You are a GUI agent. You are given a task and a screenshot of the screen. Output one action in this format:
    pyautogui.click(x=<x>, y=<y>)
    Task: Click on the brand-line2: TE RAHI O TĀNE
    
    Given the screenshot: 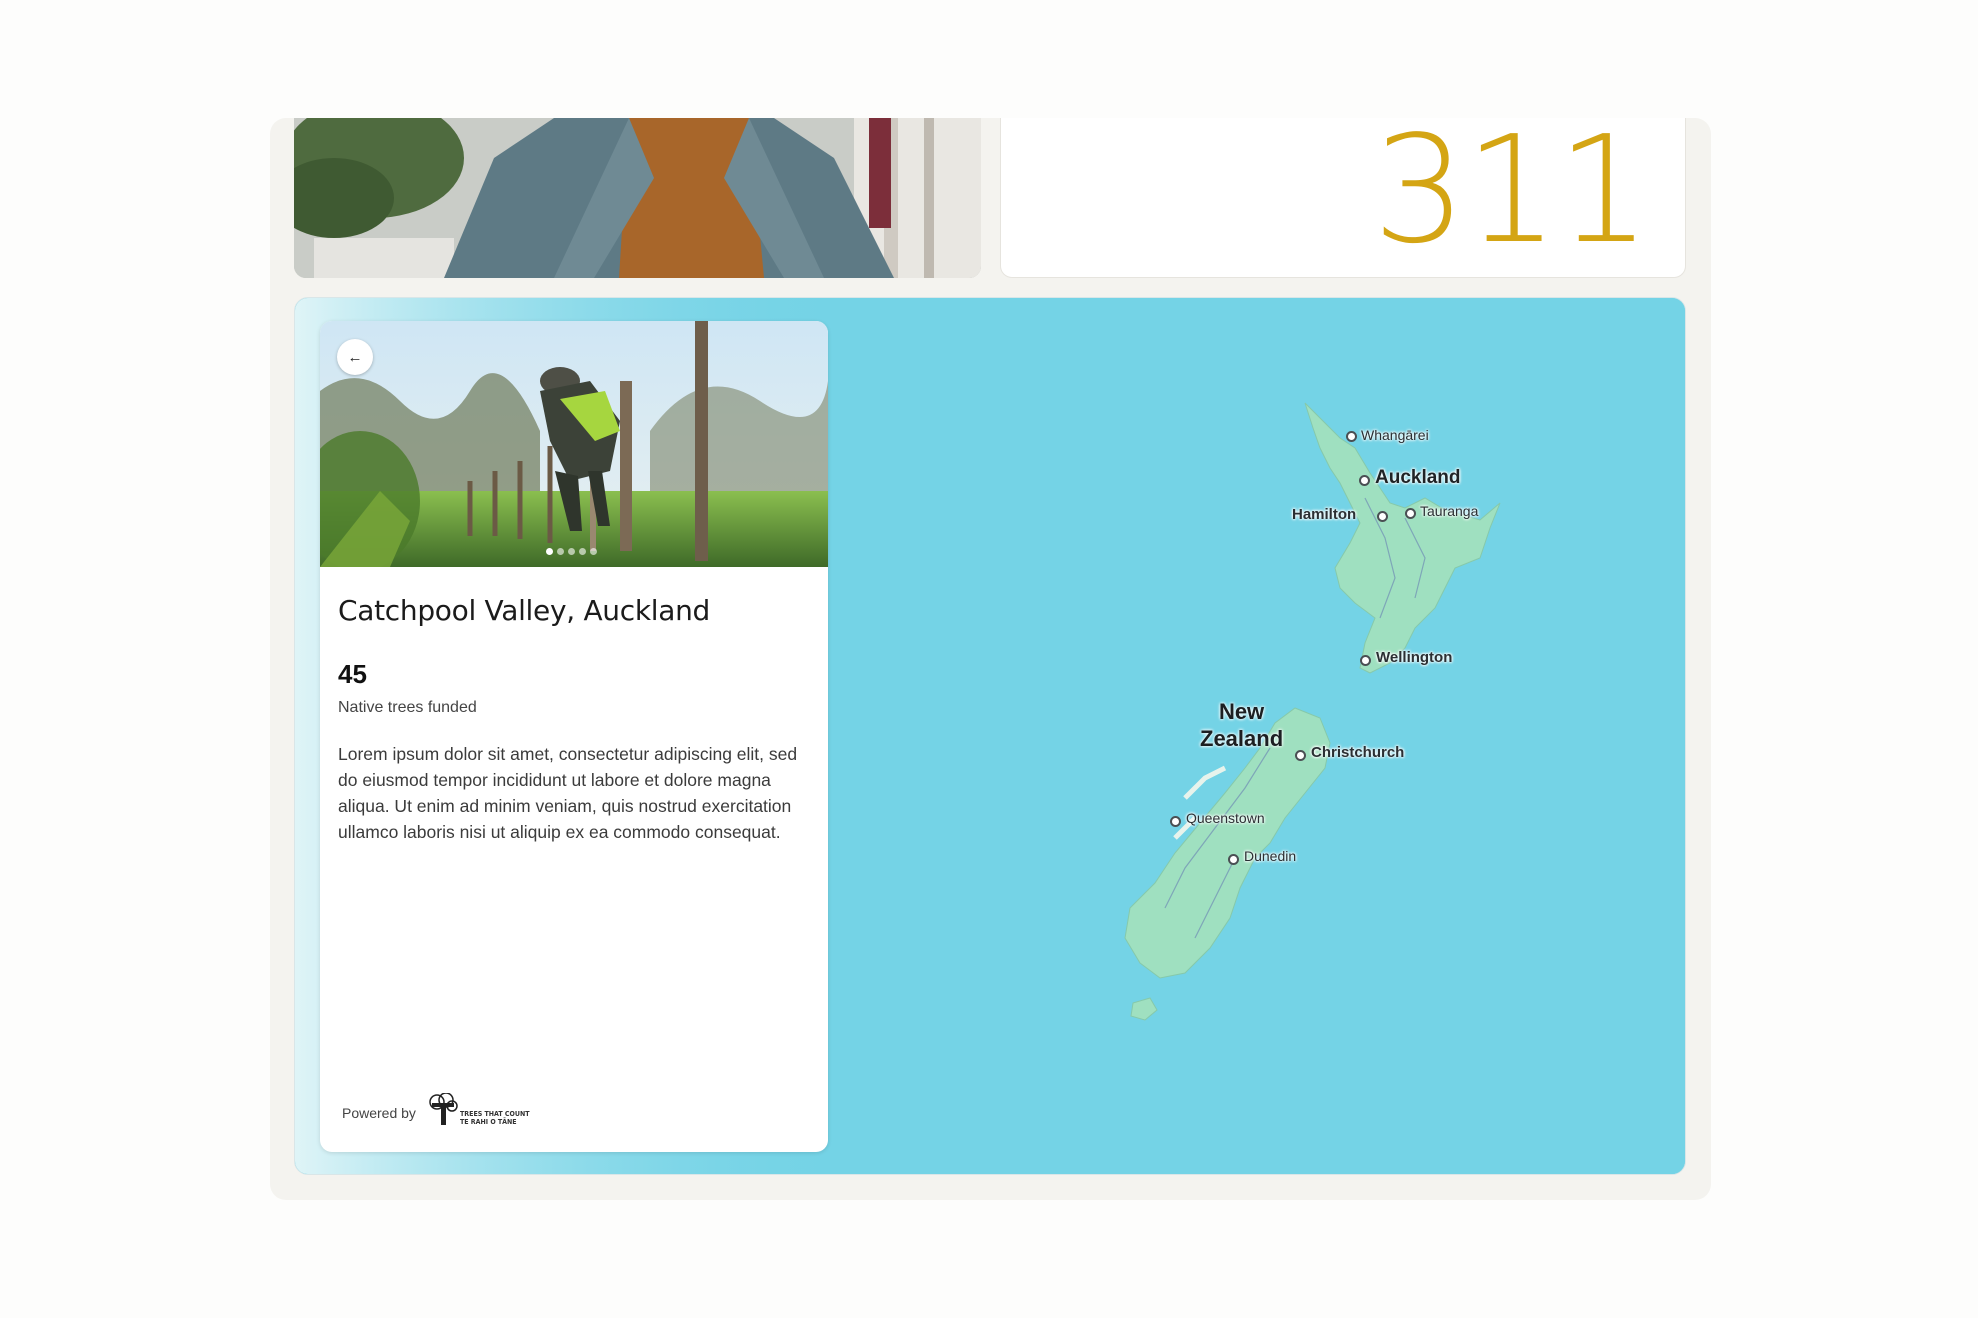 What is the action you would take?
    pyautogui.click(x=488, y=1122)
    